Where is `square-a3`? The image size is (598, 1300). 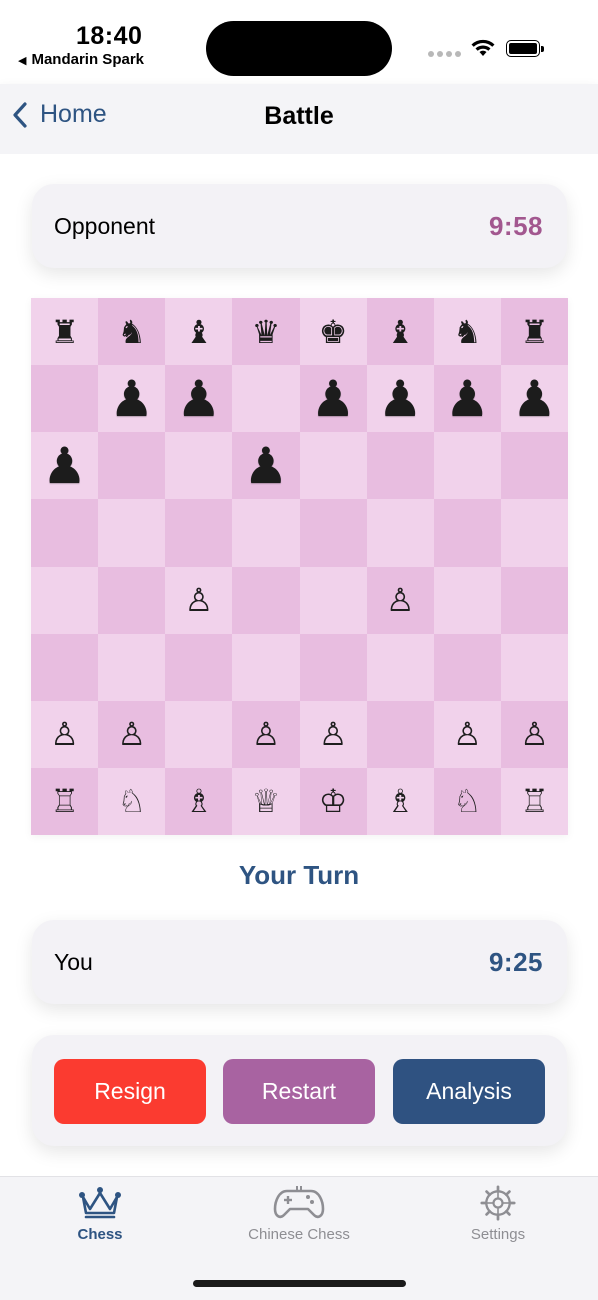 square-a3 is located at coordinates (65, 667).